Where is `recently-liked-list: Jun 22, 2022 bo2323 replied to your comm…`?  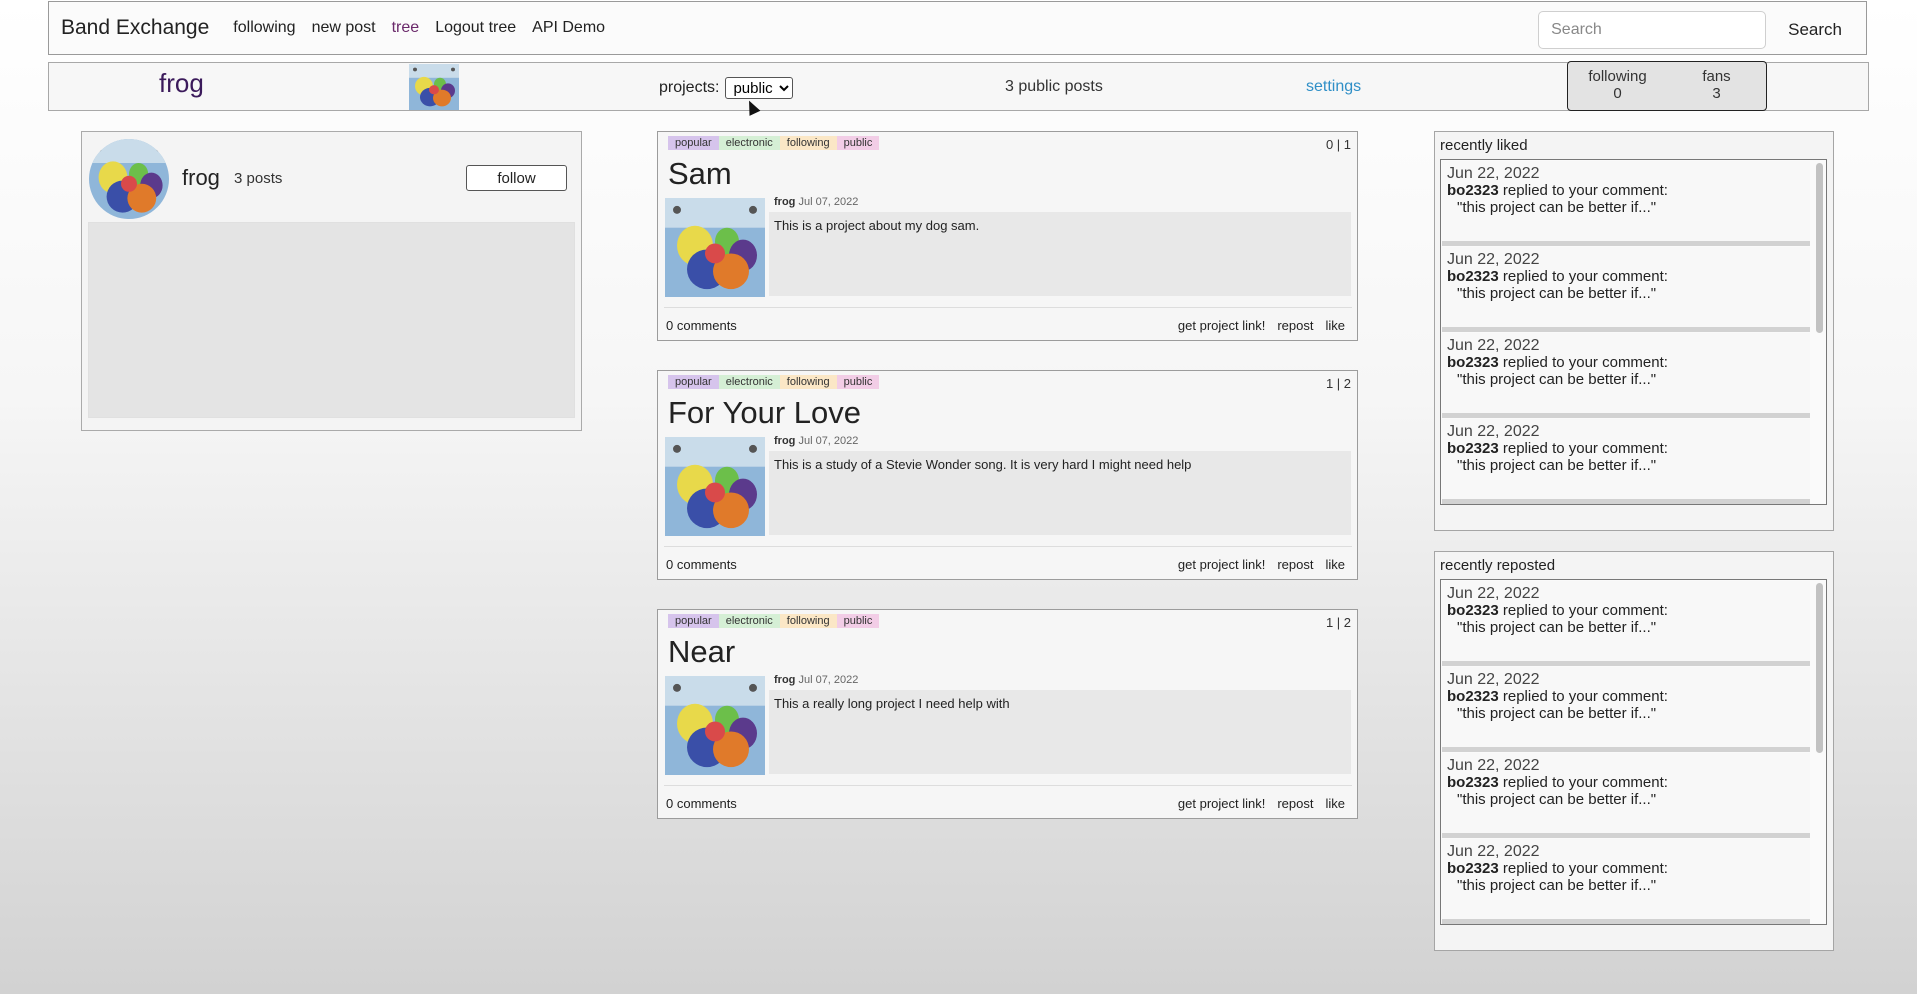
recently-liked-list: Jun 22, 2022 bo2323 replied to your comm… is located at coordinates (1633, 332).